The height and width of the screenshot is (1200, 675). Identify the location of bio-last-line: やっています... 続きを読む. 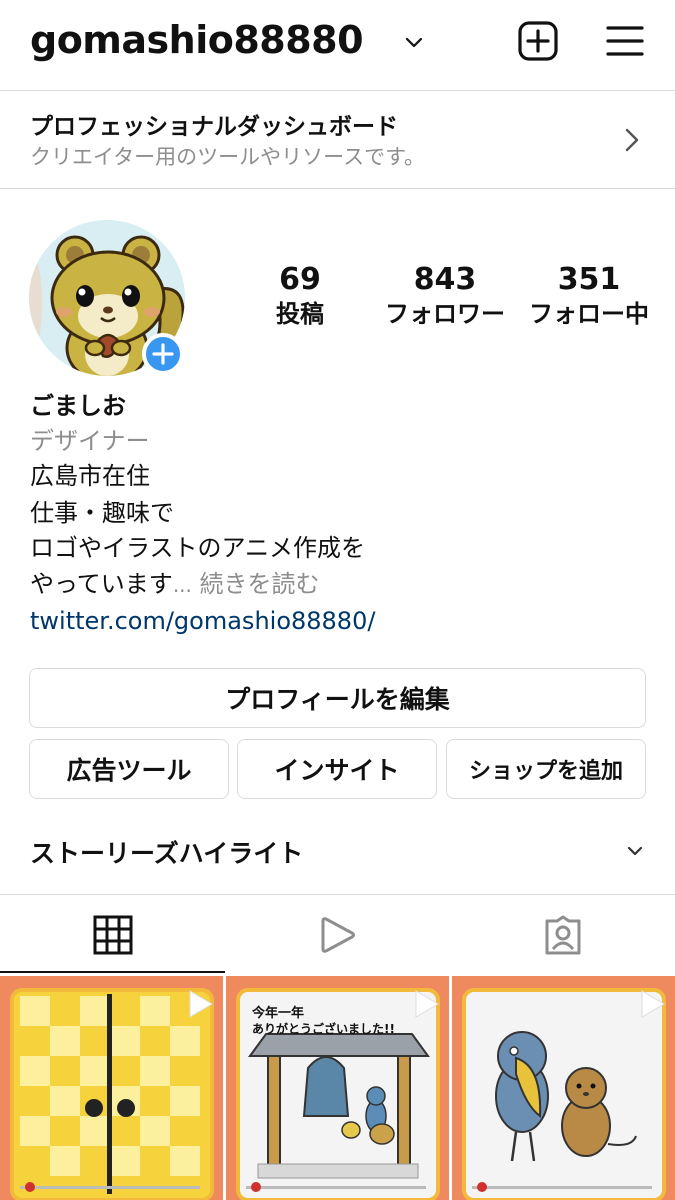
(175, 585).